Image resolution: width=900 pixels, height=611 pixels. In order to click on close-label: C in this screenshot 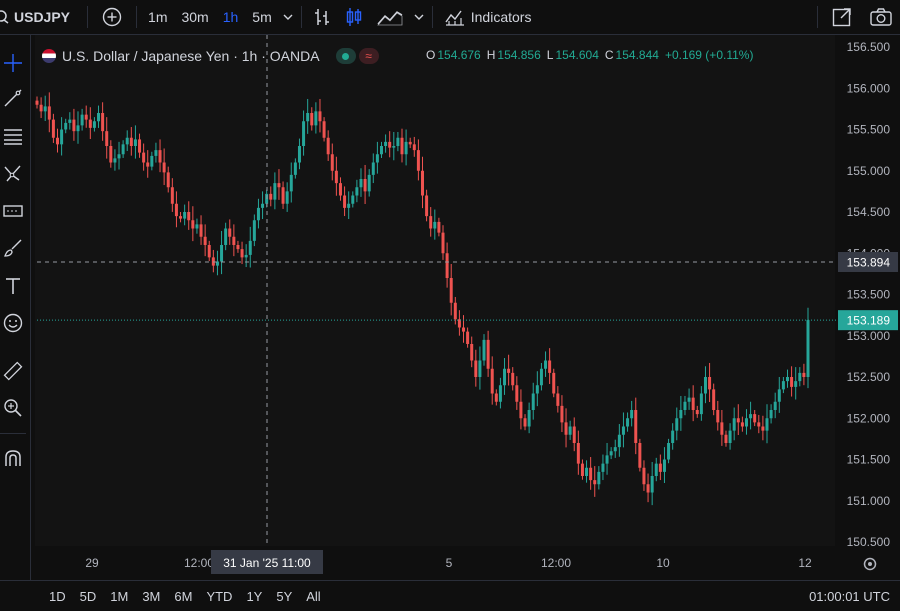, I will do `click(609, 55)`.